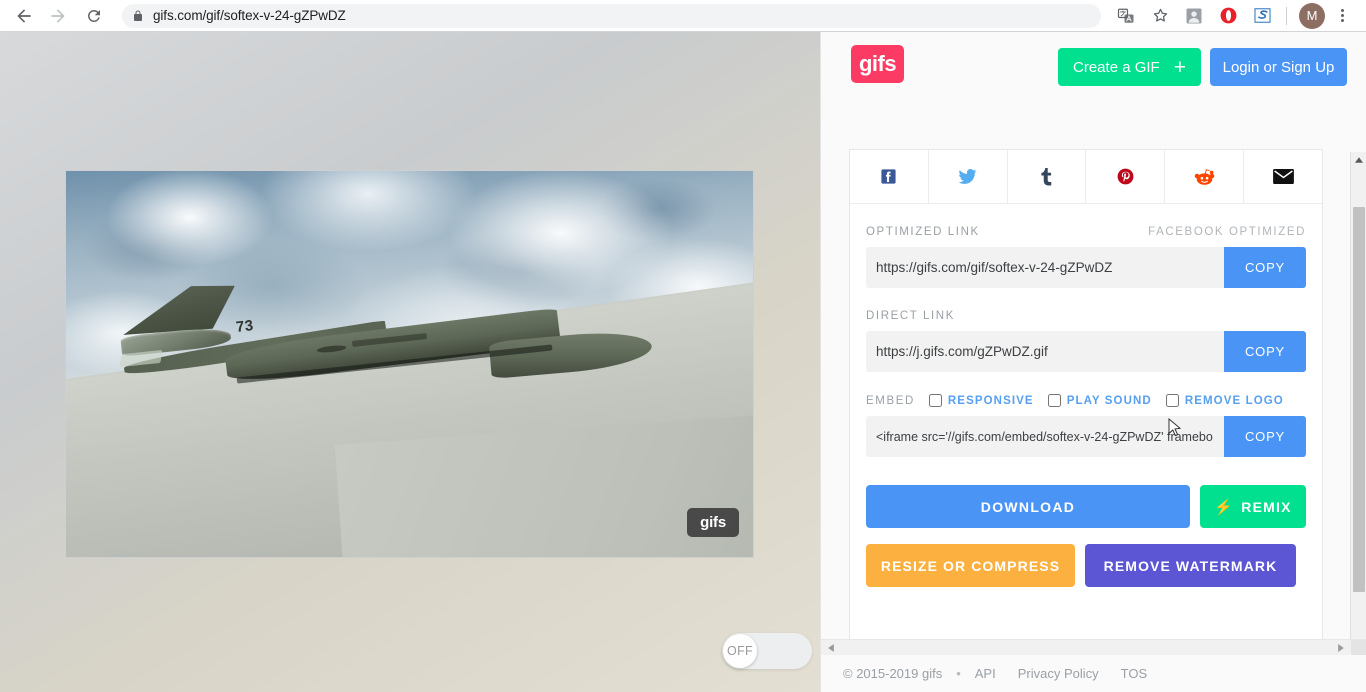 The width and height of the screenshot is (1366, 692). I want to click on sound-toggle: OFF, so click(767, 651).